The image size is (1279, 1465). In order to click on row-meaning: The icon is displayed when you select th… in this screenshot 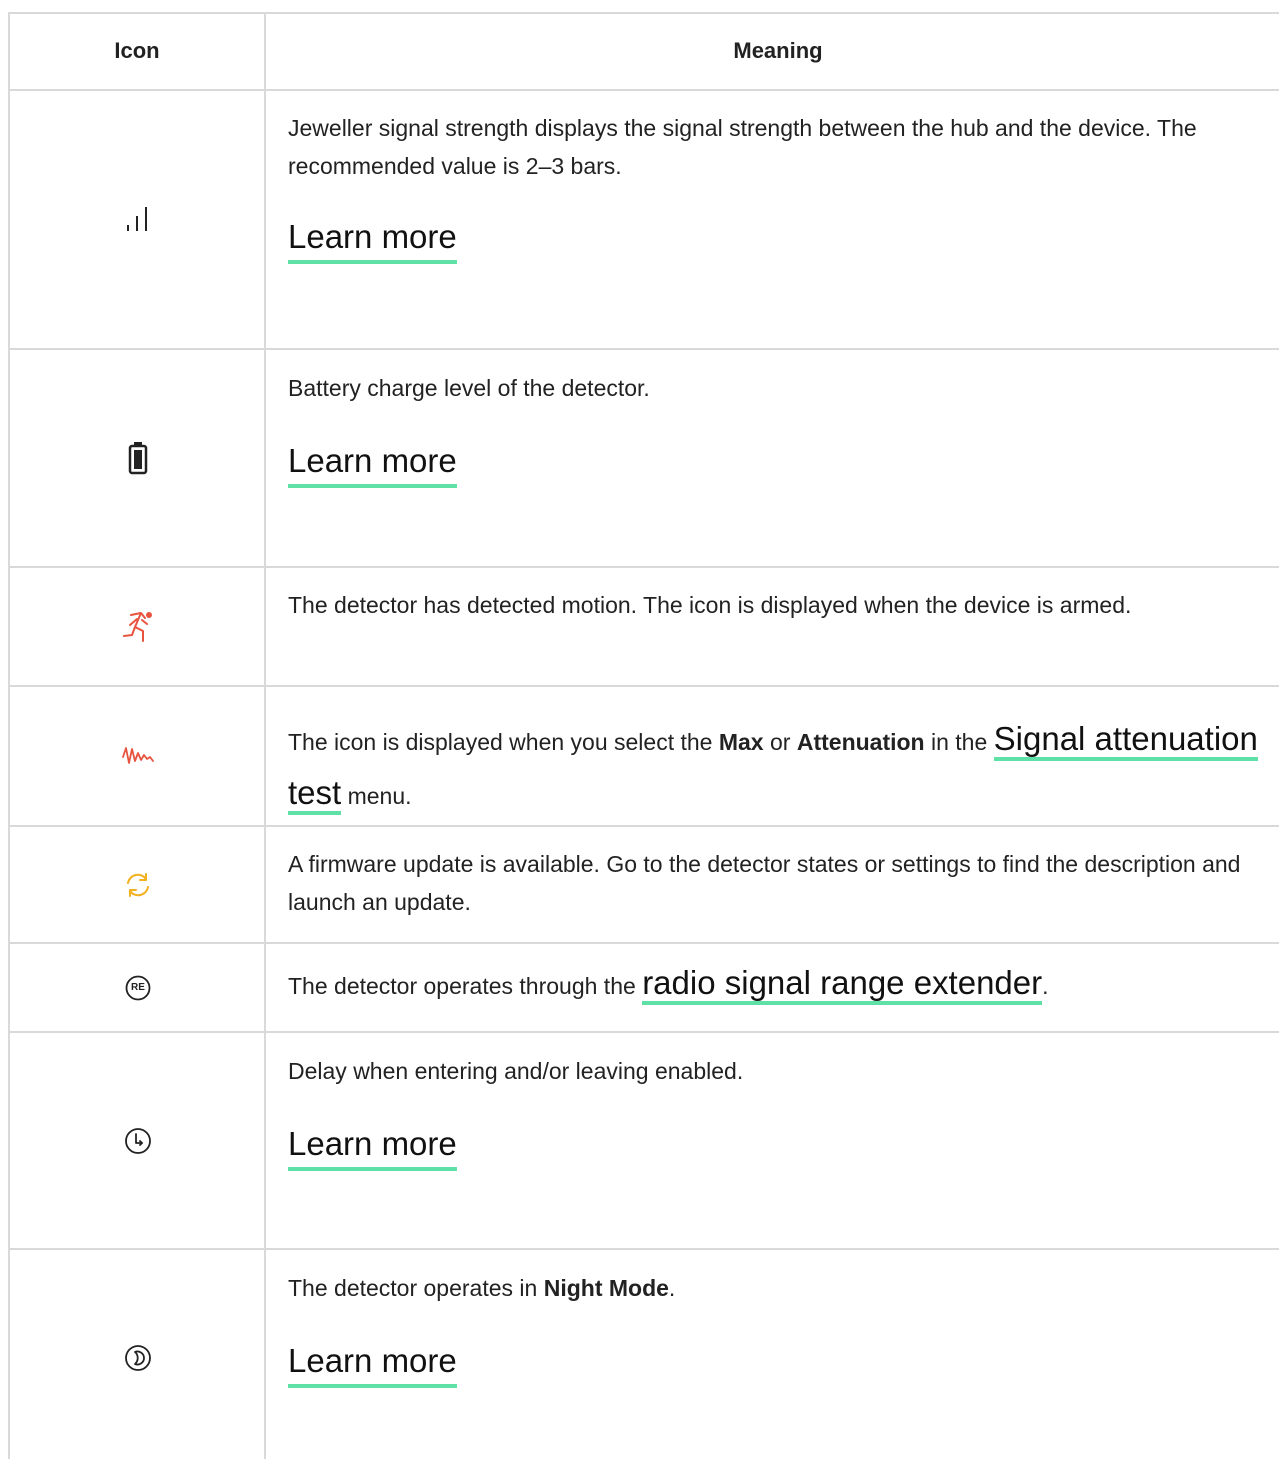, I will do `click(766, 766)`.